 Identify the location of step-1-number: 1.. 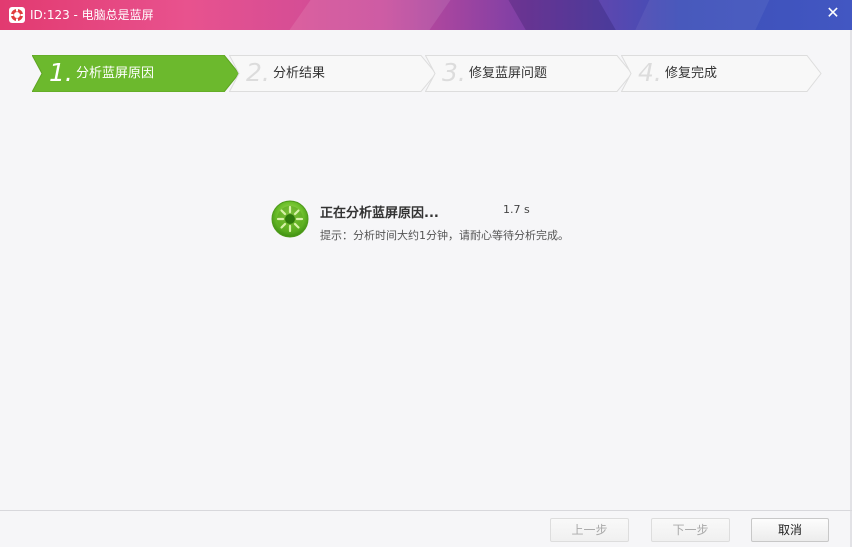
(61, 72).